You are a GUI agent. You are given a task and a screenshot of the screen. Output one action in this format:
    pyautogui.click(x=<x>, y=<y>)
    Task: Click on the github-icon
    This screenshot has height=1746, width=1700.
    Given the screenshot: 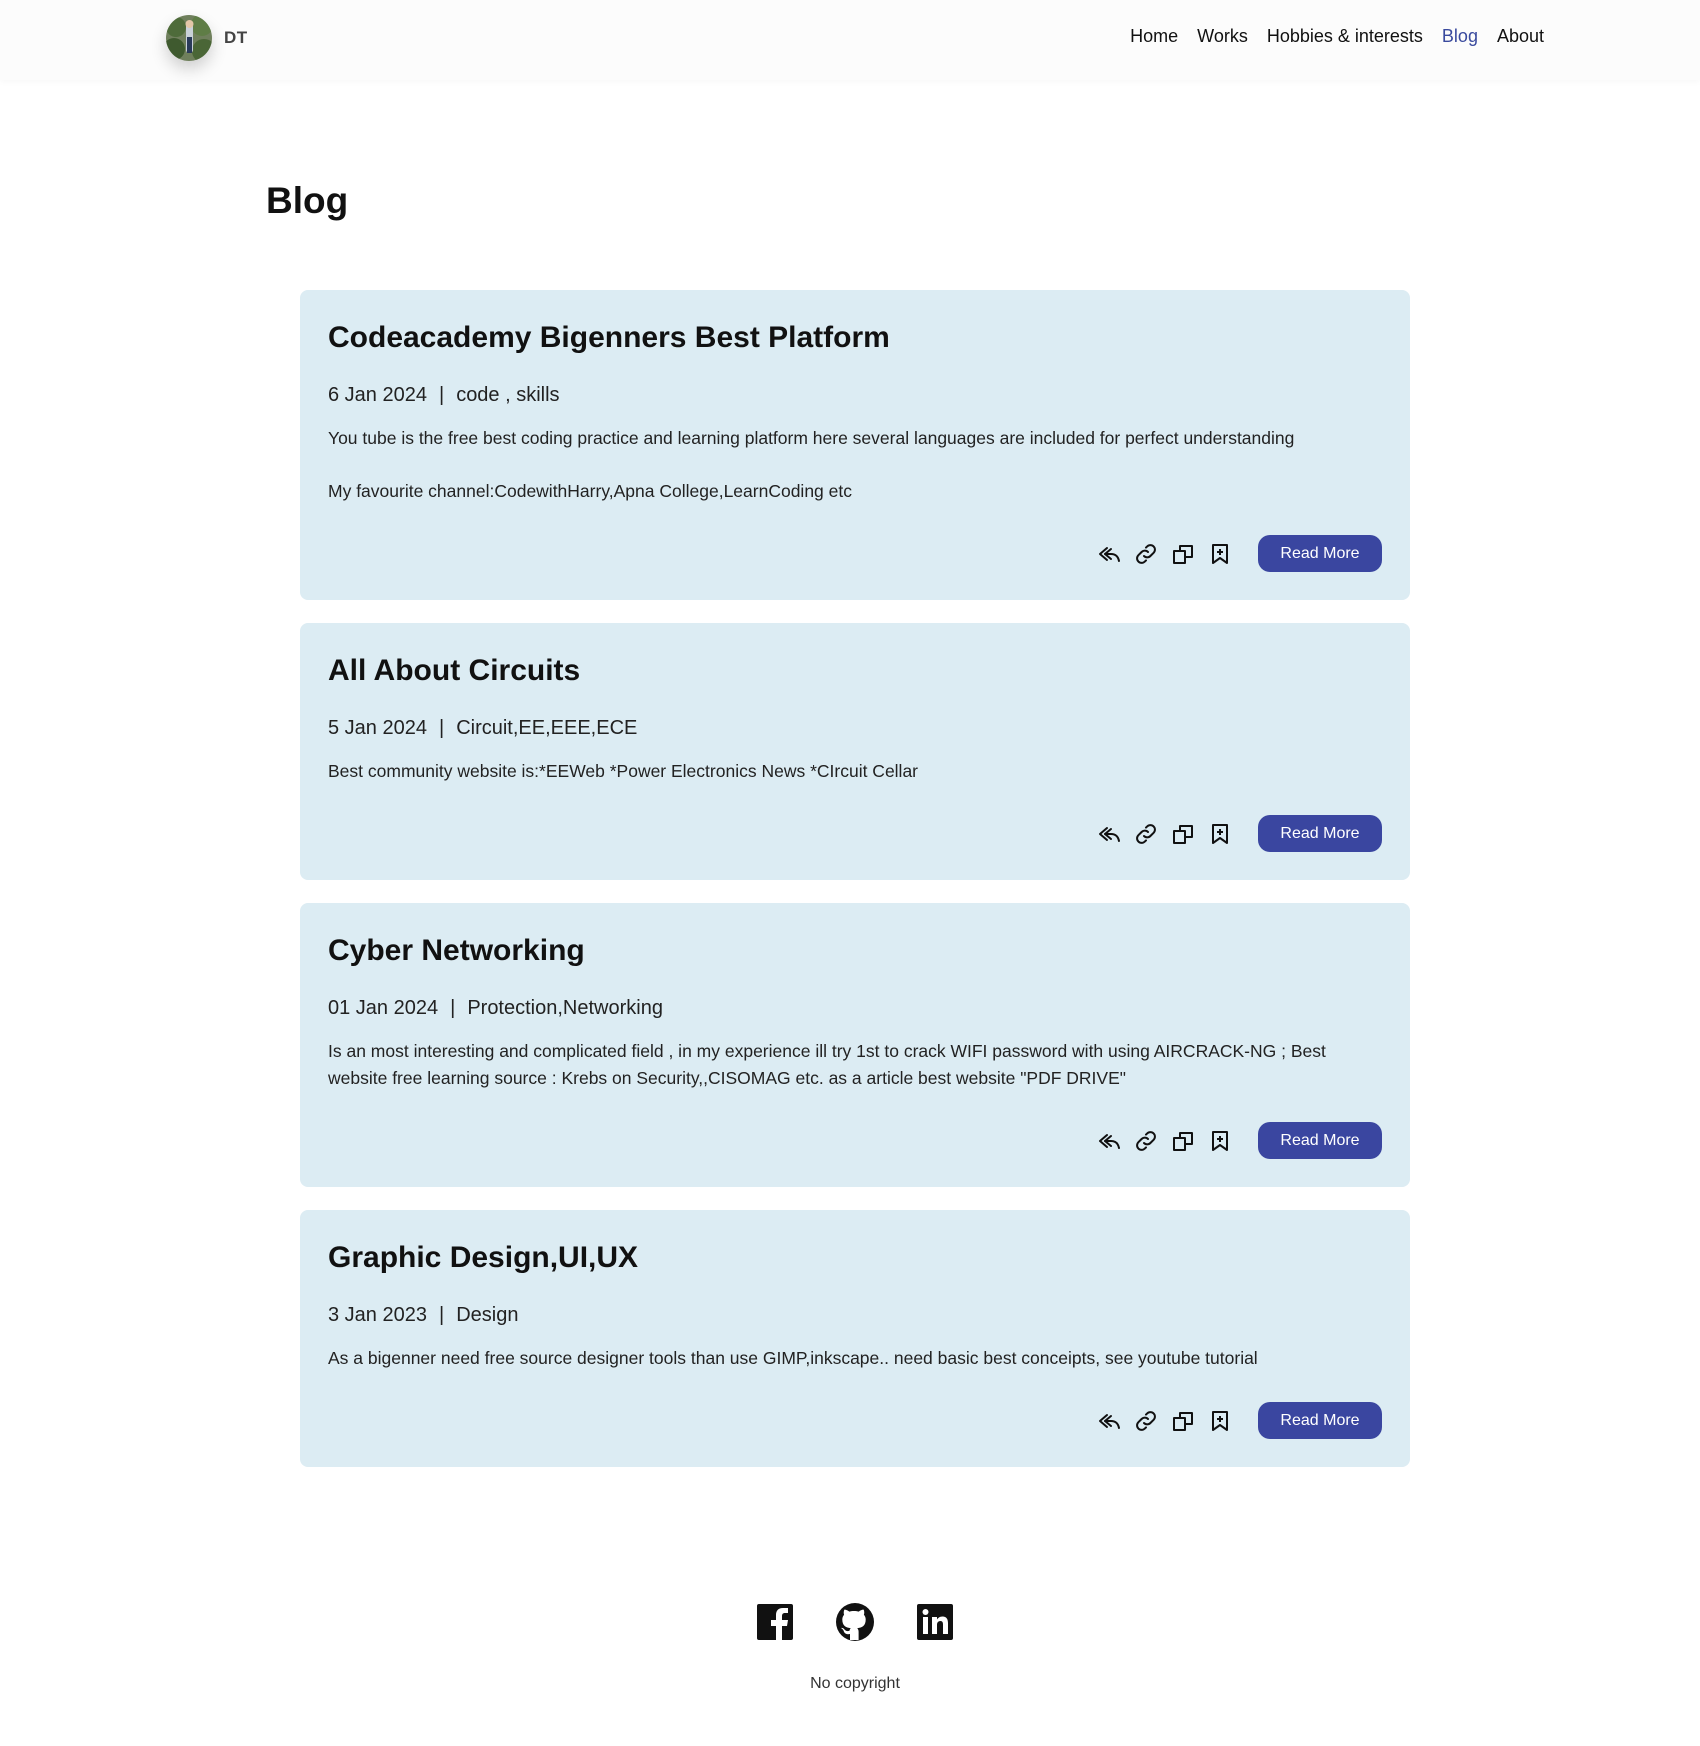 What is the action you would take?
    pyautogui.click(x=855, y=1622)
    